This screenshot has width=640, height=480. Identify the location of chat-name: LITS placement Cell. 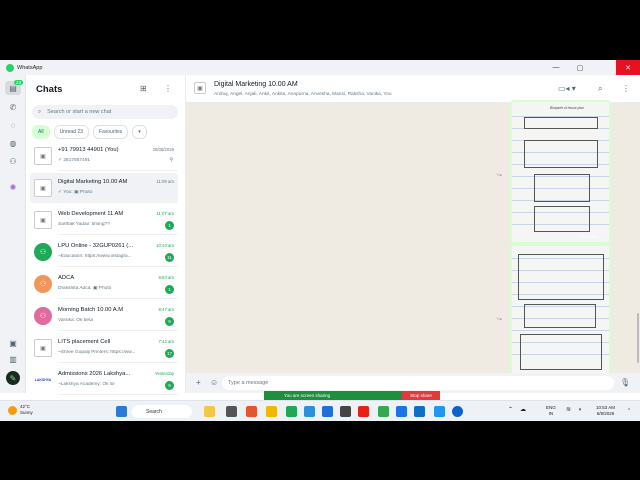
(84, 342).